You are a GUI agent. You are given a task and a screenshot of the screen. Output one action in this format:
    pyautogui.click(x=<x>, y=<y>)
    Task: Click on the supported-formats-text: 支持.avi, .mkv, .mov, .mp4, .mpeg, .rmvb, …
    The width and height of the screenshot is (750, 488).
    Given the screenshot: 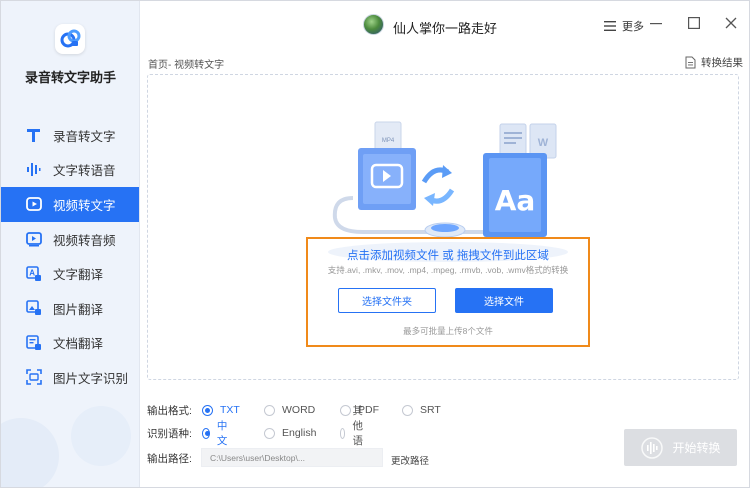 What is the action you would take?
    pyautogui.click(x=448, y=270)
    